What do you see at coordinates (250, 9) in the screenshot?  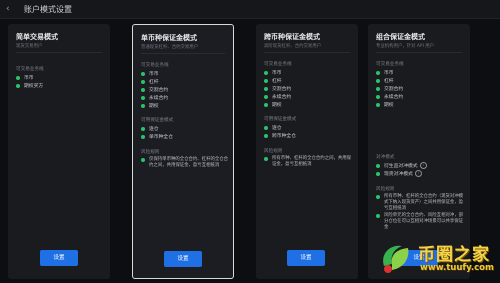 I see `top-bar: ‹ 账户模式设置` at bounding box center [250, 9].